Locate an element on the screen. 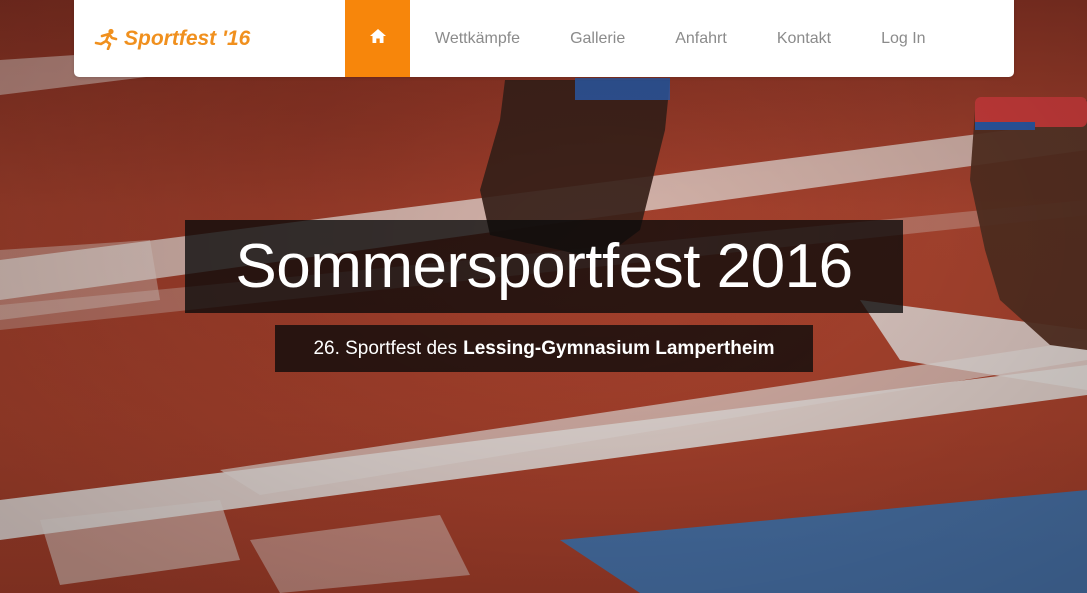 This screenshot has width=1087, height=593. runner-icon is located at coordinates (107, 39).